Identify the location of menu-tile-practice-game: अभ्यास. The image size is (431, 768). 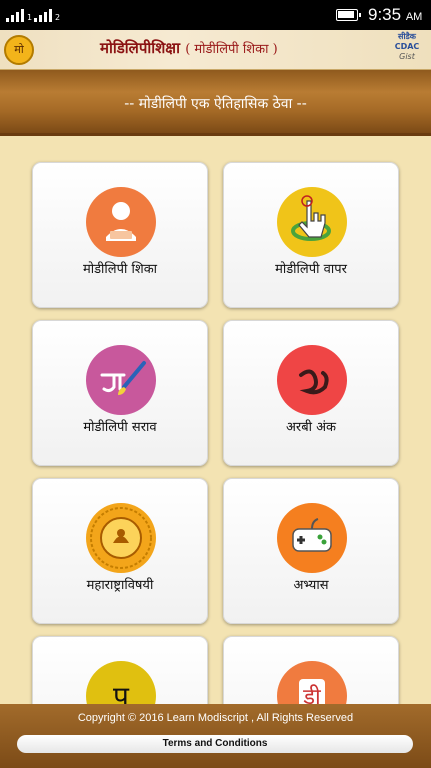
(311, 551).